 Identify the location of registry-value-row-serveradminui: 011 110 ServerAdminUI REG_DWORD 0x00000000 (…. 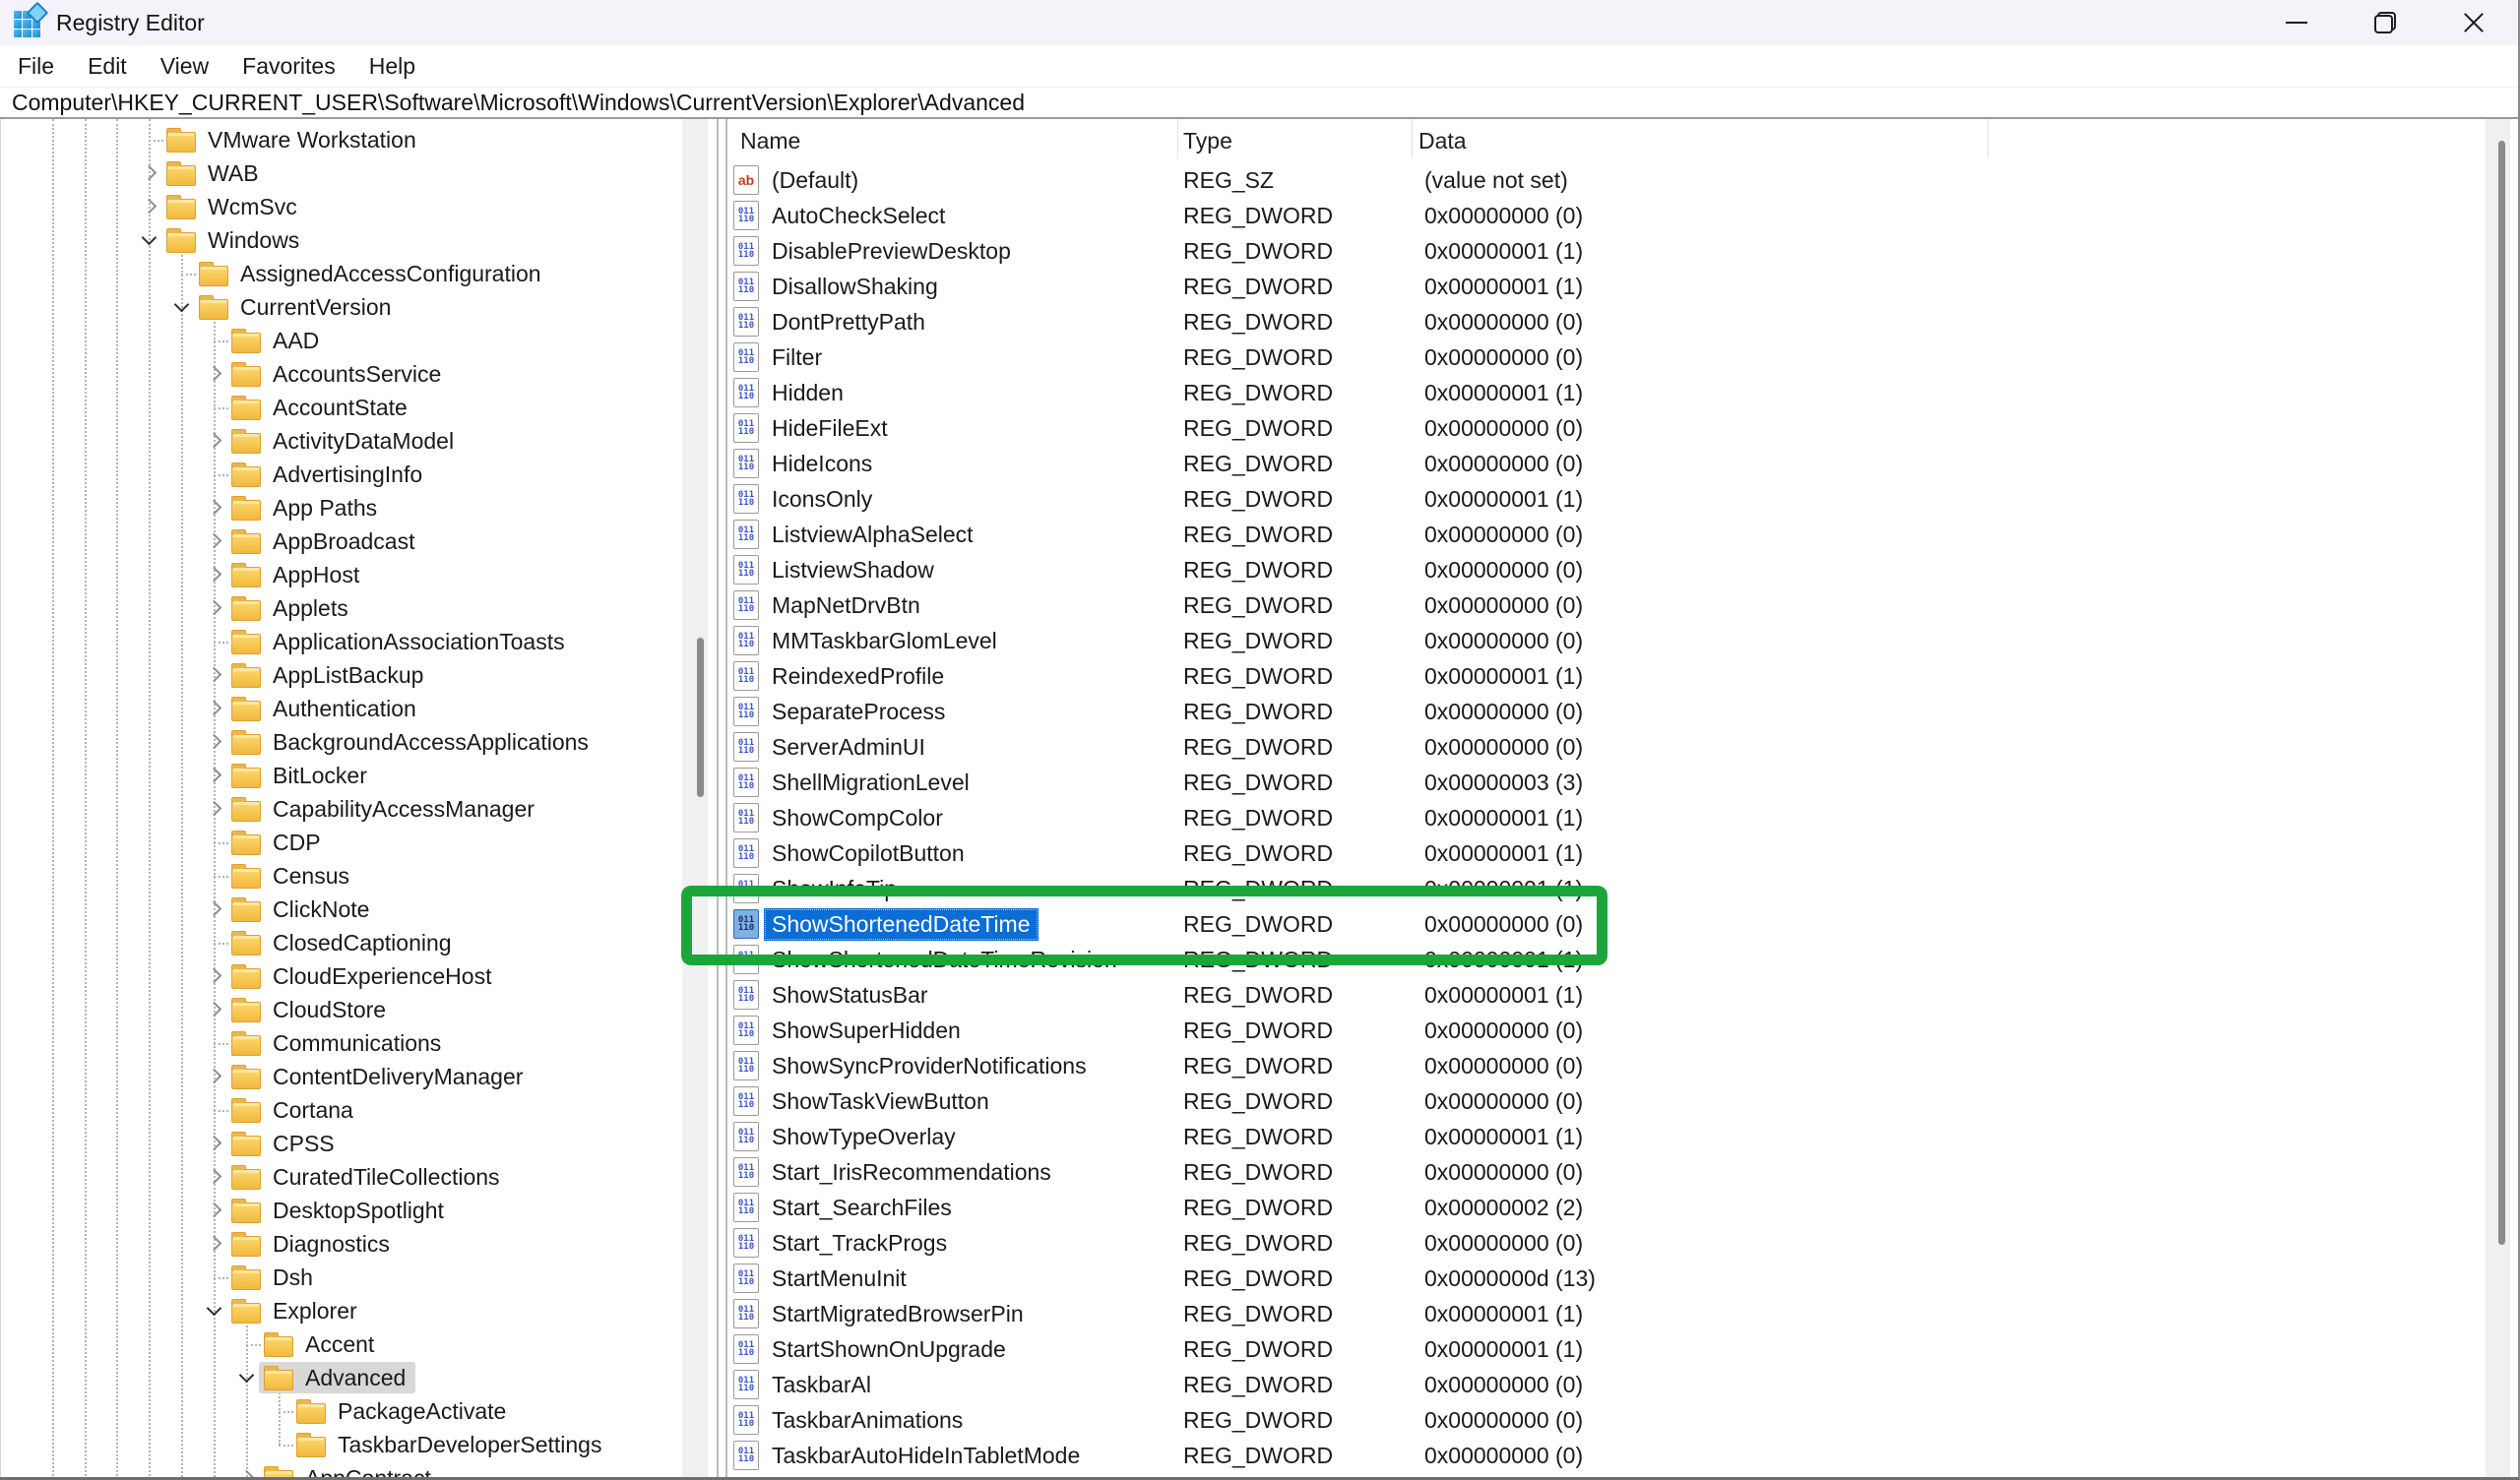
(1622, 747).